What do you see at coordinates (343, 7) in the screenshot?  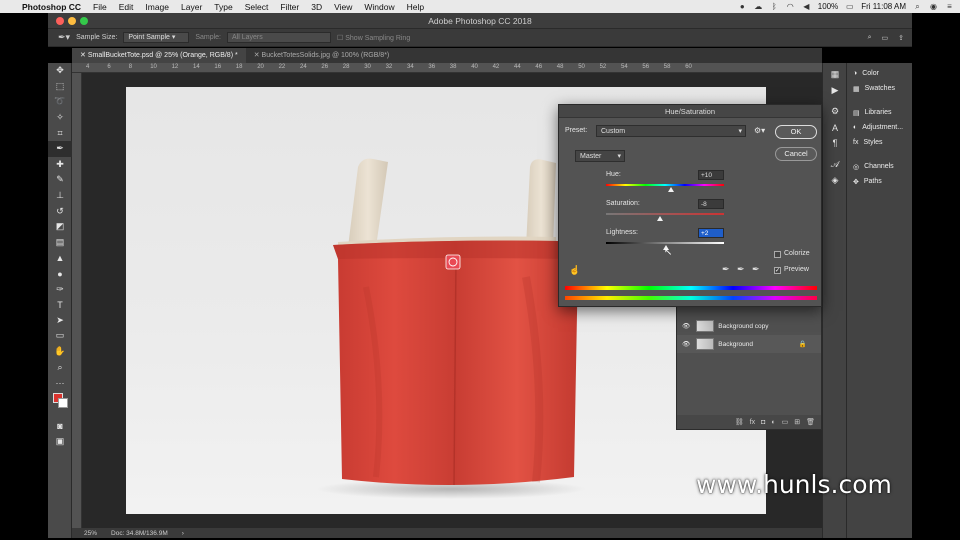 I see `menu-view: View` at bounding box center [343, 7].